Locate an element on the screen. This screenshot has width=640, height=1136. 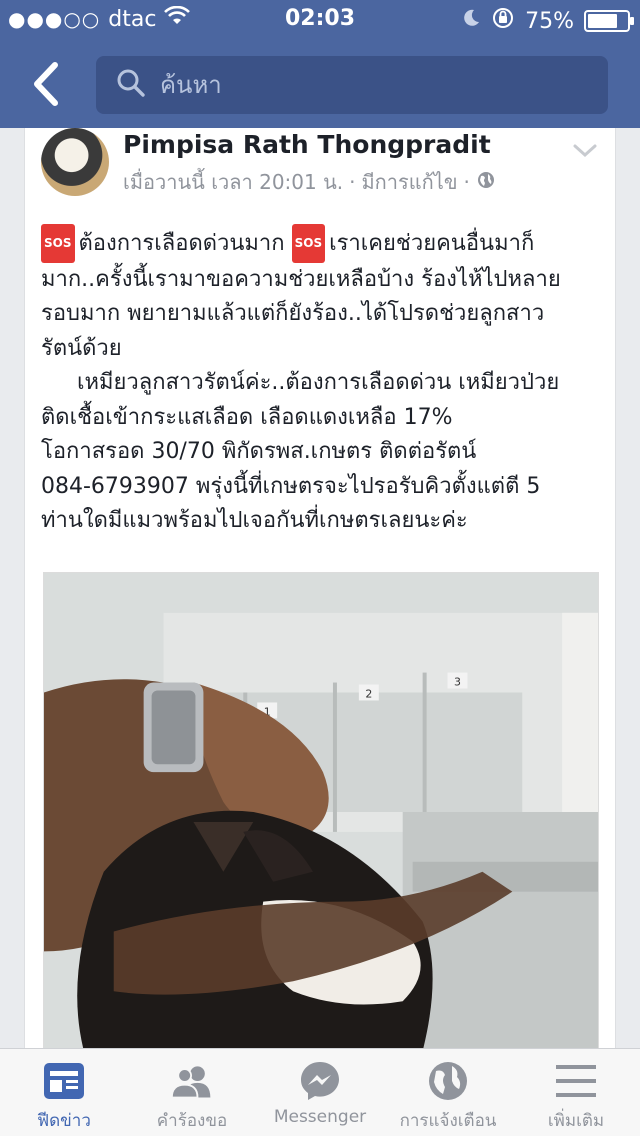
battery-fill is located at coordinates (602, 21).